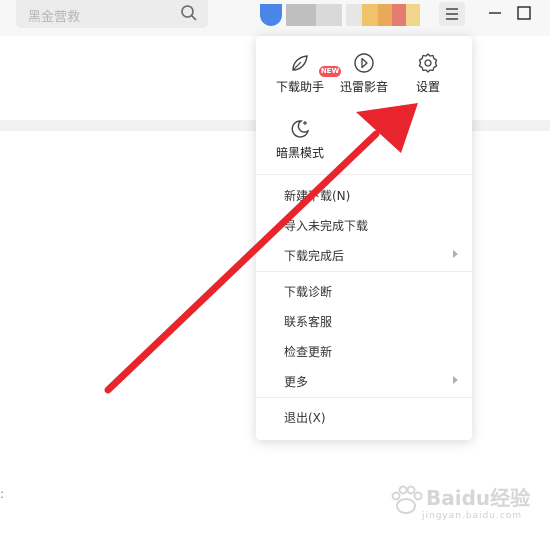 Image resolution: width=550 pixels, height=542 pixels. Describe the element at coordinates (112, 14) in the screenshot. I see `search-box: 黑金营救` at that location.